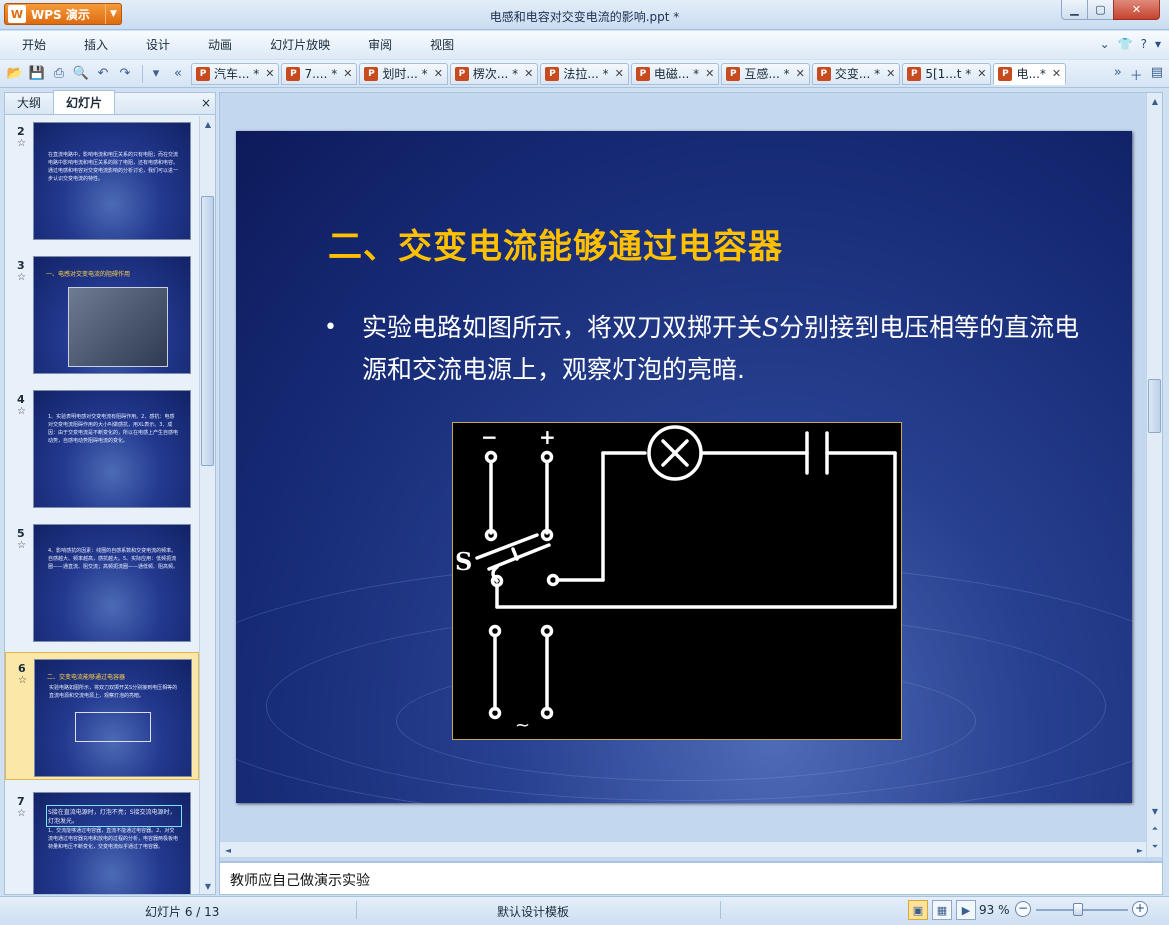 The height and width of the screenshot is (925, 1169). What do you see at coordinates (533, 911) in the screenshot?
I see `design-template-name: 默认设计模板` at bounding box center [533, 911].